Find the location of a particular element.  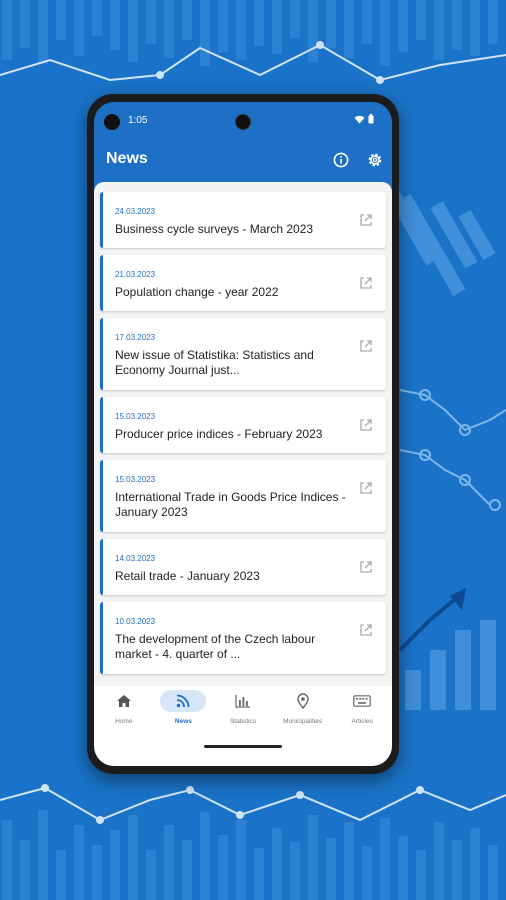

status-icons is located at coordinates (364, 119).